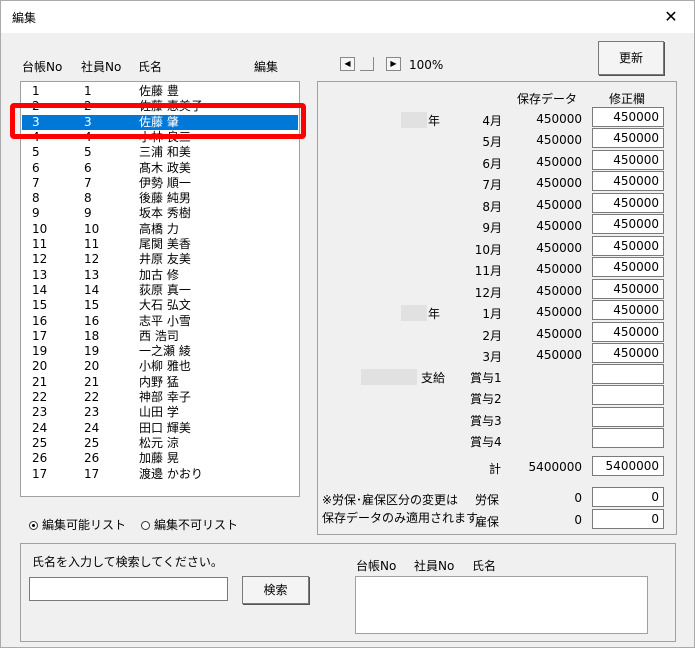 Image resolution: width=695 pixels, height=648 pixels. Describe the element at coordinates (36, 121) in the screenshot. I see `list-item-ledger-no: 3` at that location.